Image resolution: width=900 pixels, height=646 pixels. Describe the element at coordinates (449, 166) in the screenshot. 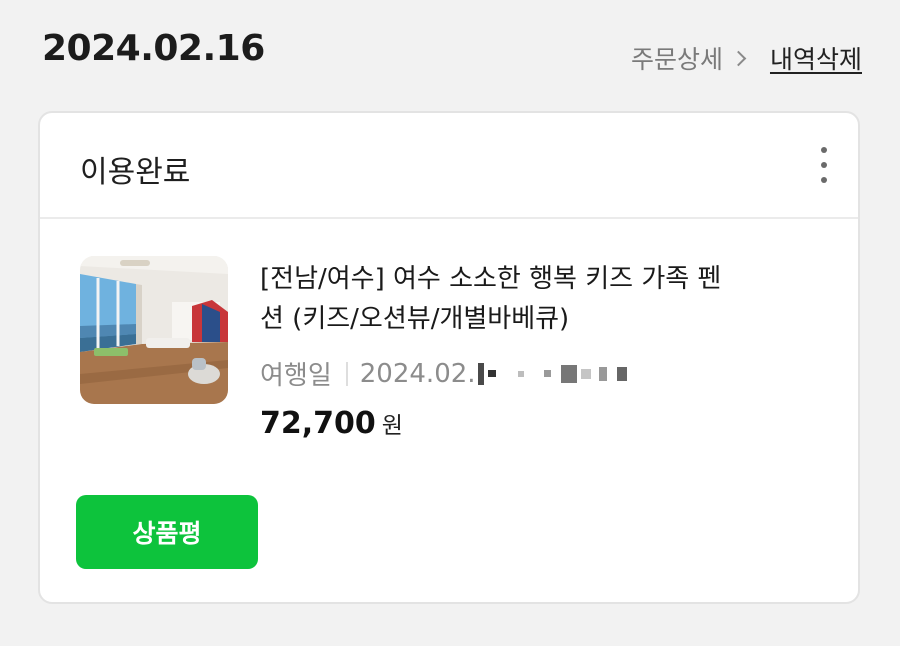

I see `card-header: 이용완료` at that location.